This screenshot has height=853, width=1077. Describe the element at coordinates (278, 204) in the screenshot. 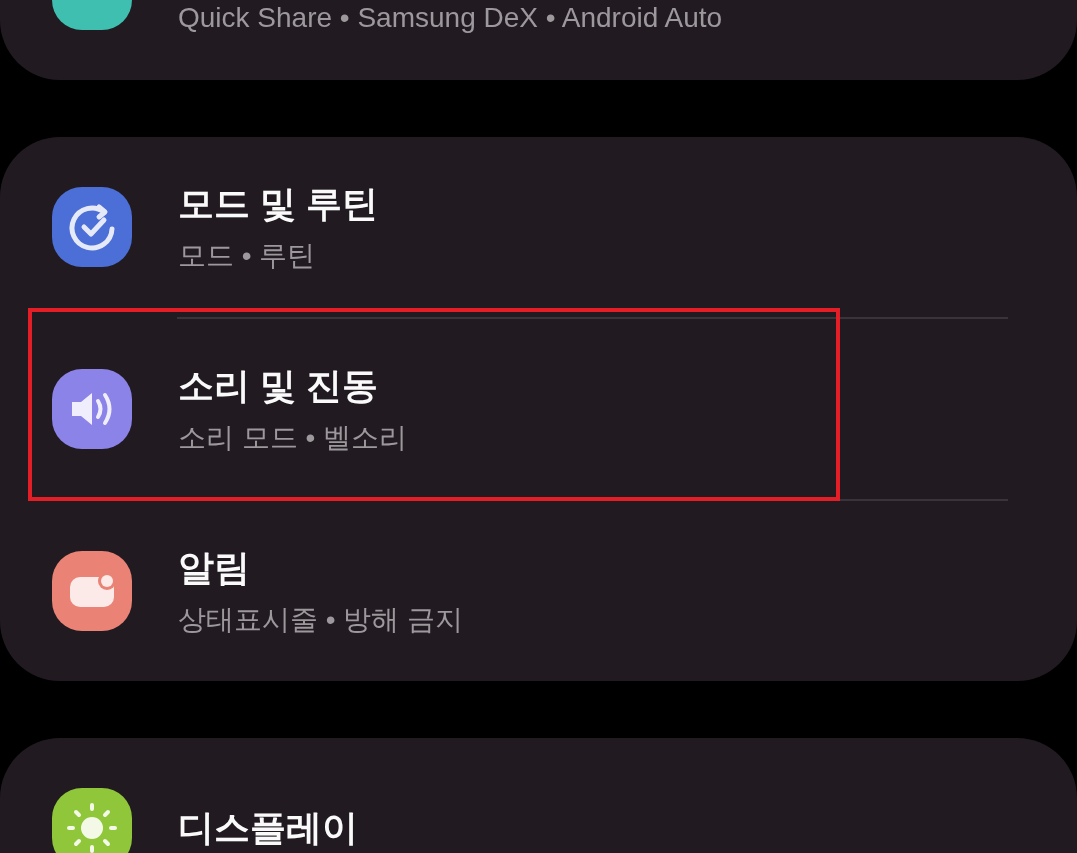

I see `setting-title: 모드 및 루틴` at that location.